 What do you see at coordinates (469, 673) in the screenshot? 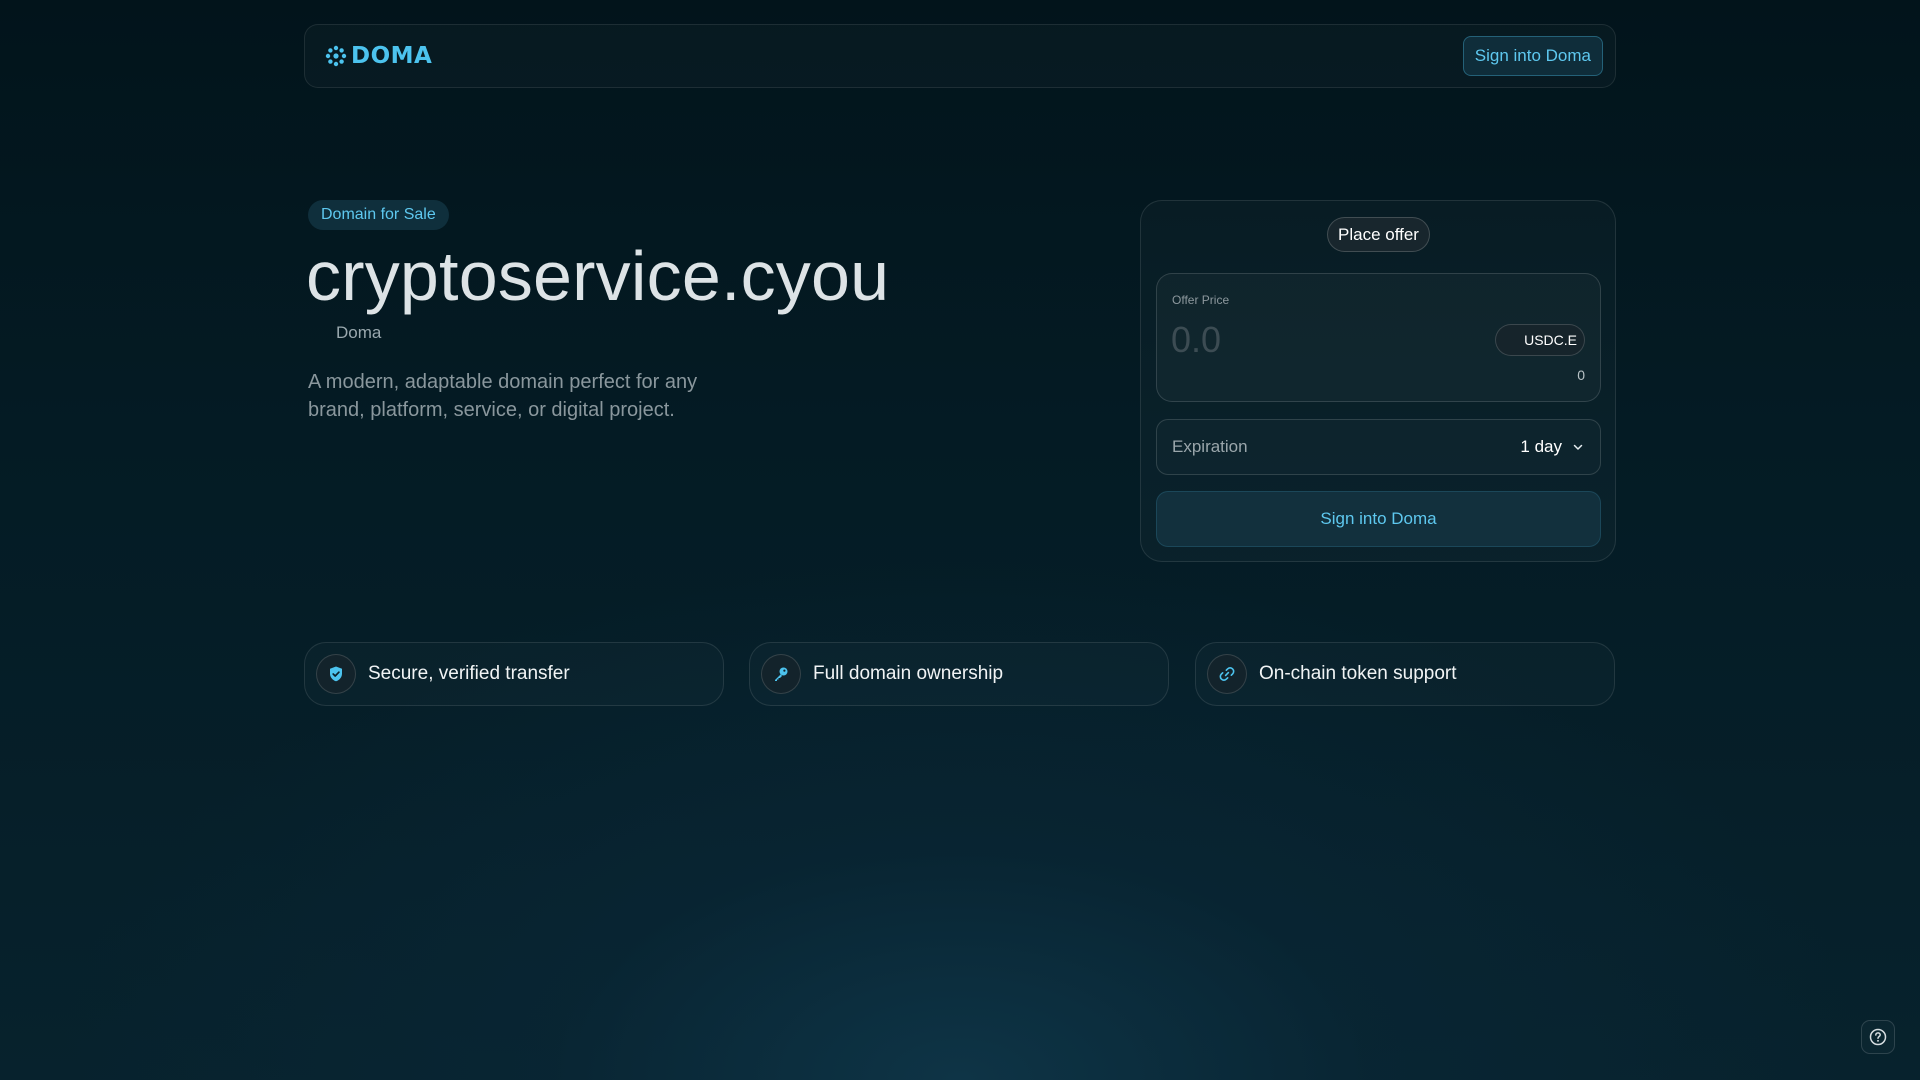
I see `feature-label: Secure, verified transfer` at bounding box center [469, 673].